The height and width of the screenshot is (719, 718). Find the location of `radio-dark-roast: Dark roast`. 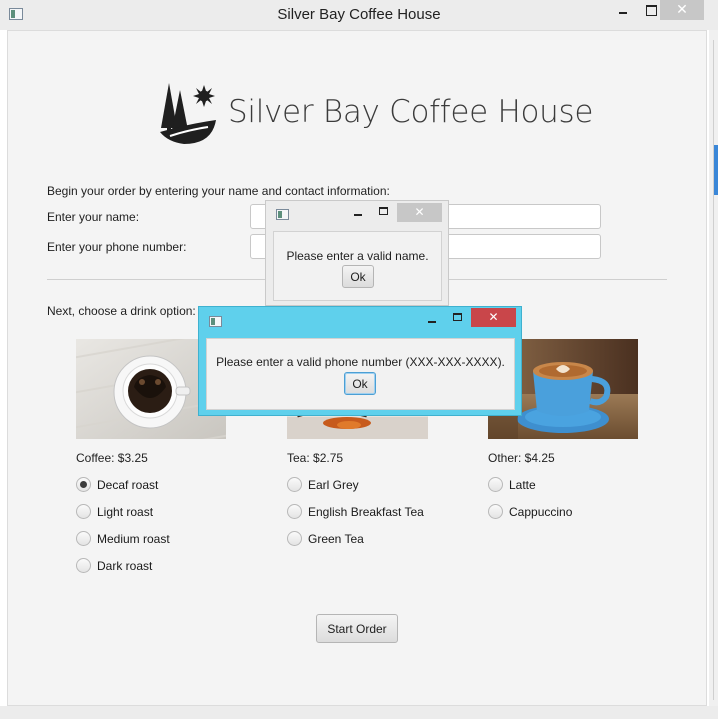

radio-dark-roast: Dark roast is located at coordinates (114, 565).